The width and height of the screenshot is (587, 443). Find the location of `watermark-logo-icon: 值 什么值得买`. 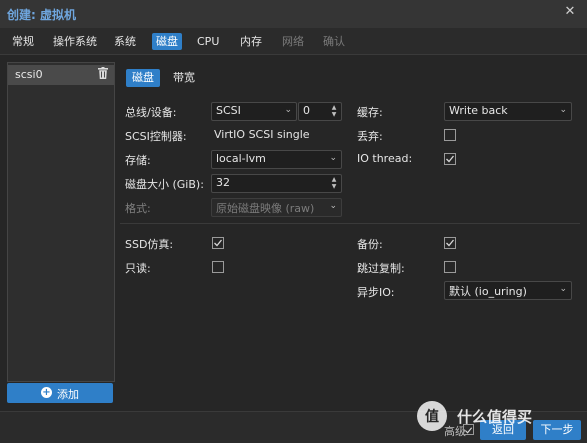

watermark-logo-icon: 值 什么值得买 is located at coordinates (474, 416).